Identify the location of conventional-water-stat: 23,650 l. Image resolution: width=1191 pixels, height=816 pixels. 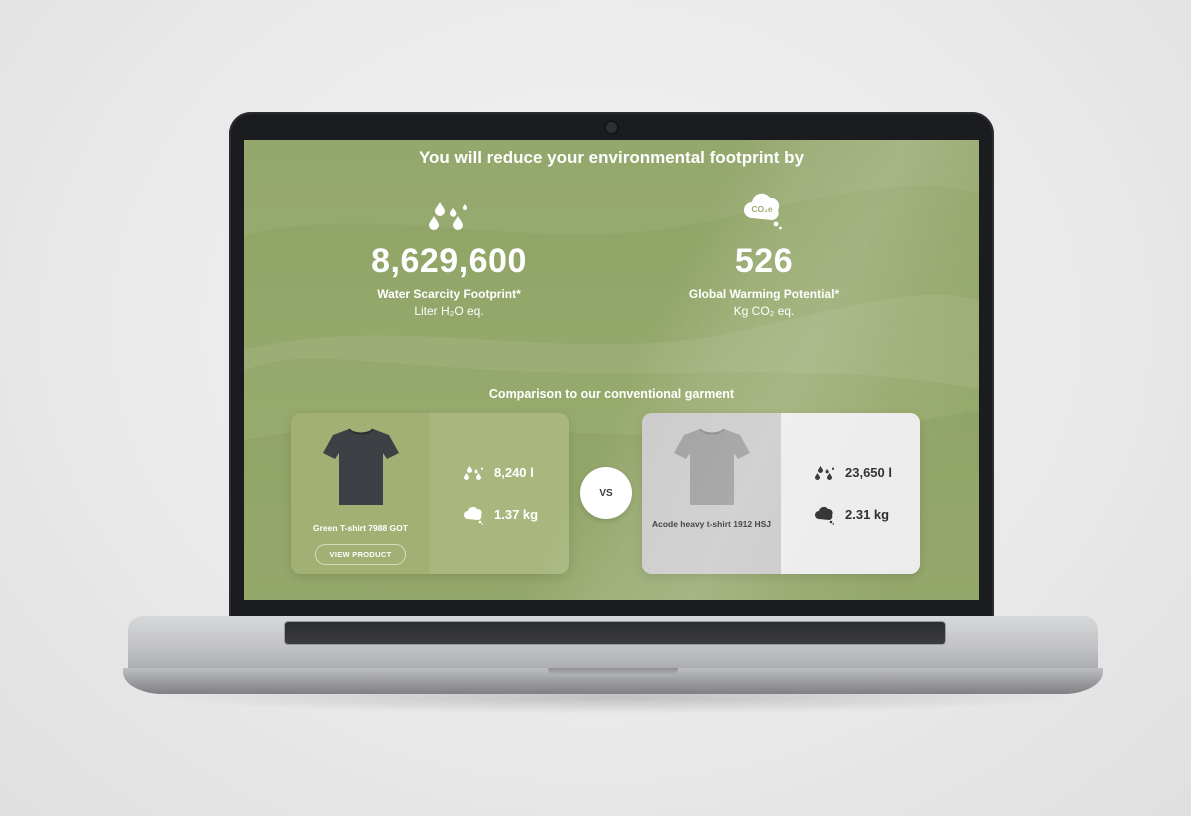
(866, 473).